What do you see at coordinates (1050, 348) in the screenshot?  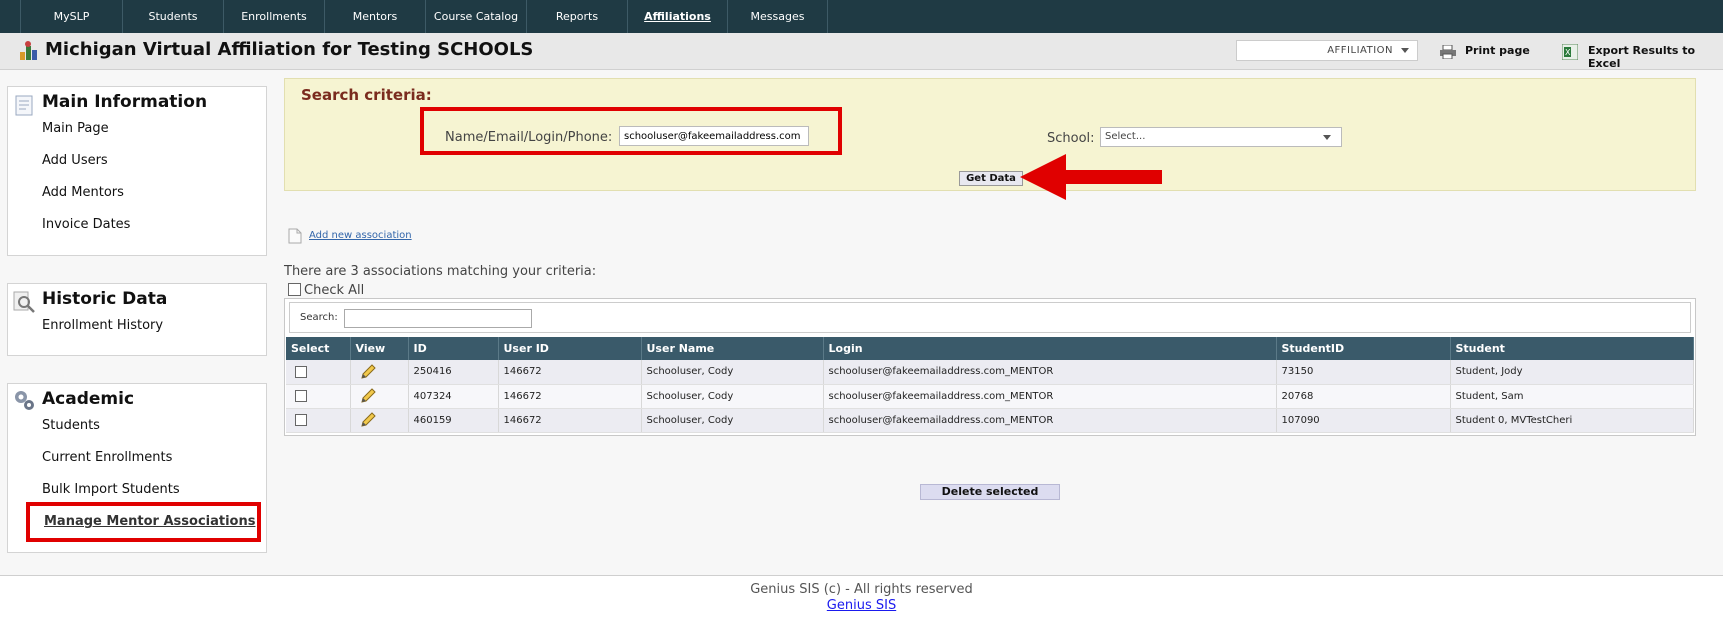 I see `col-login: Login` at bounding box center [1050, 348].